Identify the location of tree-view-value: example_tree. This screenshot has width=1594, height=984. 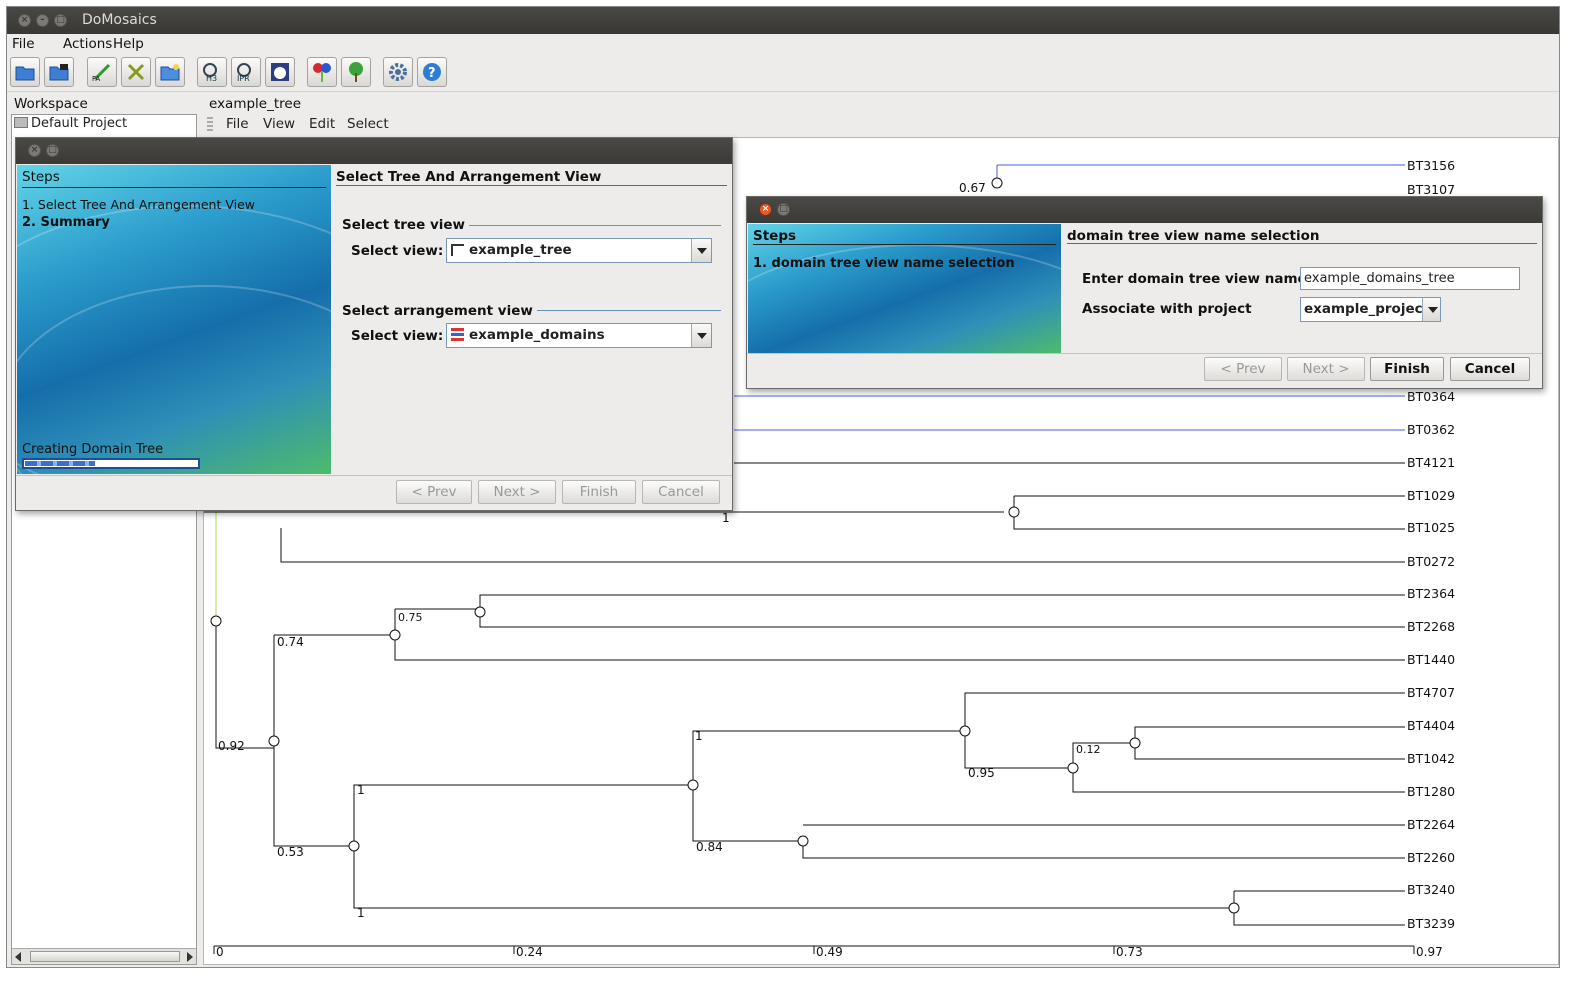
(520, 250).